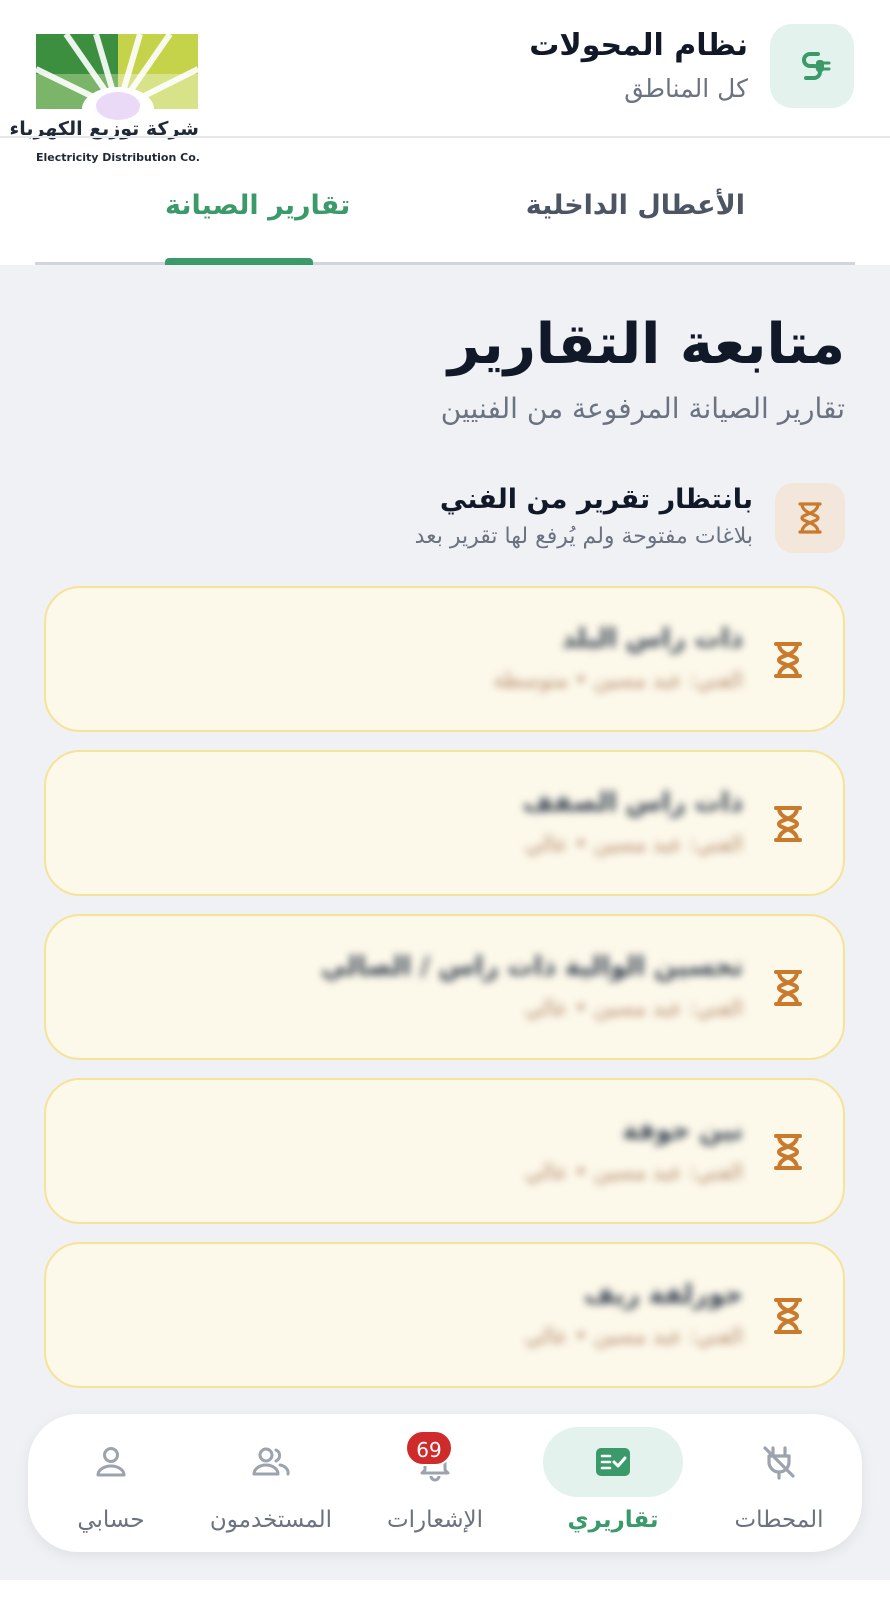  Describe the element at coordinates (646, 344) in the screenshot. I see `page-title: متابعة التقارير` at that location.